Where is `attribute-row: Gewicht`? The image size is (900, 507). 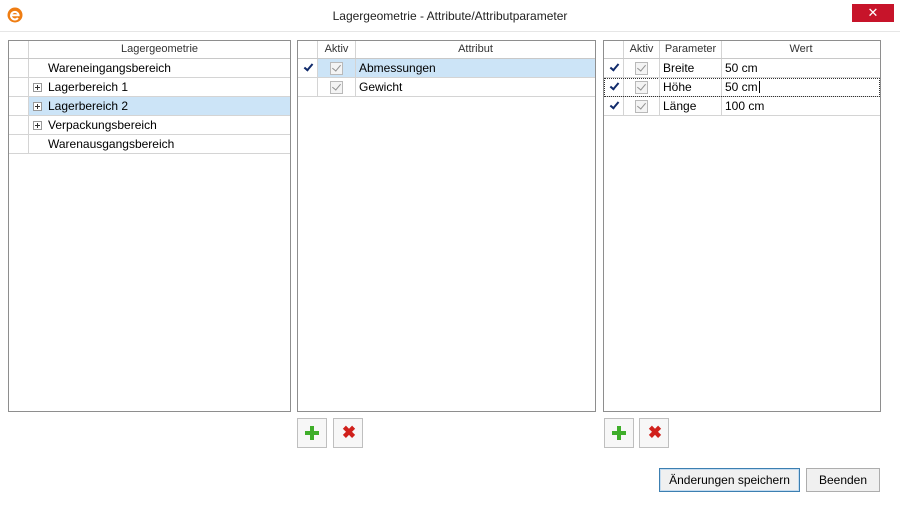
attribute-row: Gewicht is located at coordinates (446, 87).